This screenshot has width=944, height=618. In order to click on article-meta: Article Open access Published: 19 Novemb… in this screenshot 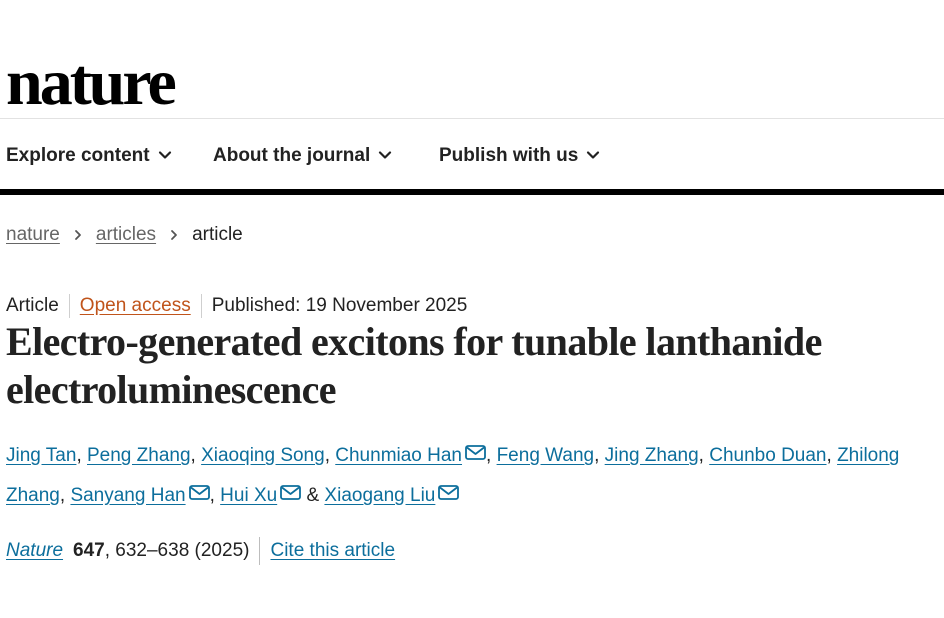, I will do `click(236, 306)`.